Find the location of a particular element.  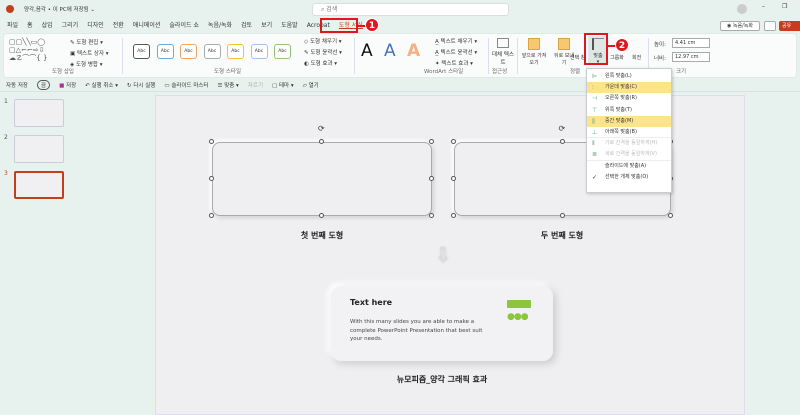

shape-gallery: ▢▢╲╲▭◯ ▢△⌐⌐⇨⇩ ☁☡⌒⌒{ } is located at coordinates (38, 51).